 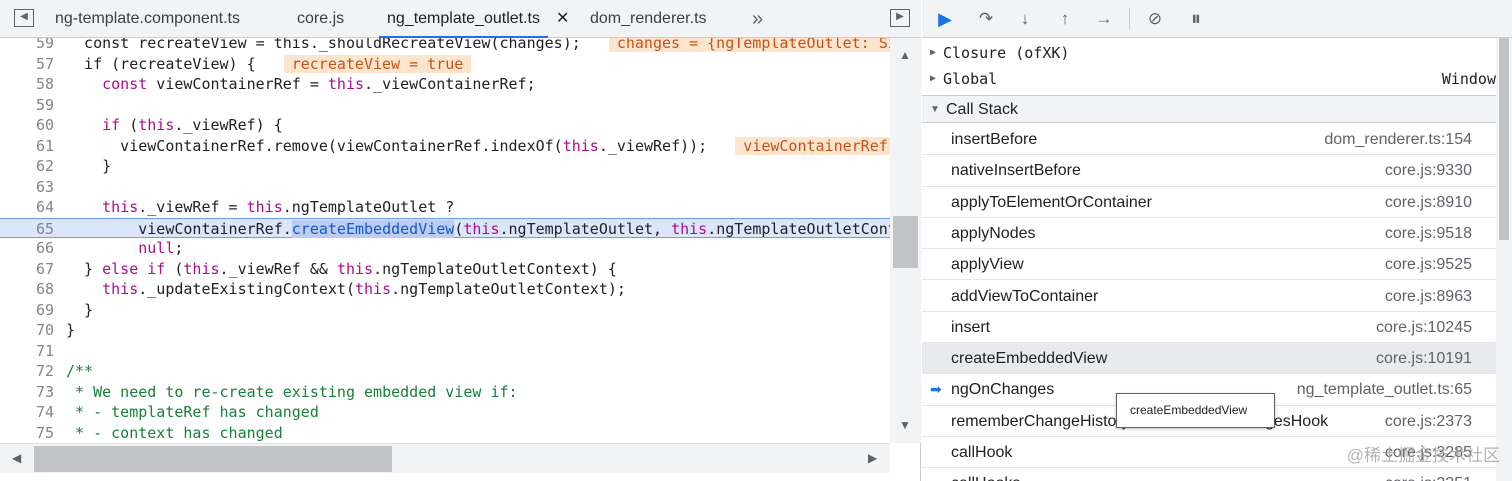 I want to click on frame-location-link: core.js:2373, so click(x=1428, y=421).